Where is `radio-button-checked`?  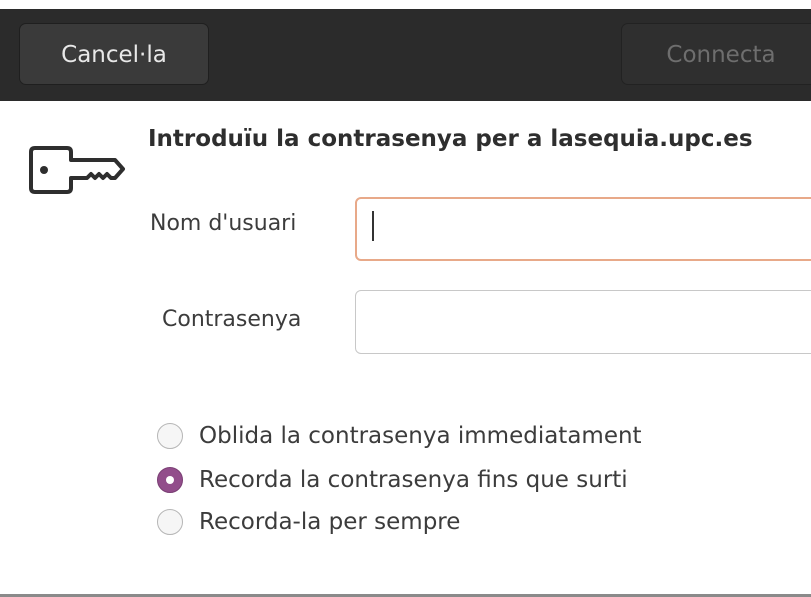 radio-button-checked is located at coordinates (170, 480).